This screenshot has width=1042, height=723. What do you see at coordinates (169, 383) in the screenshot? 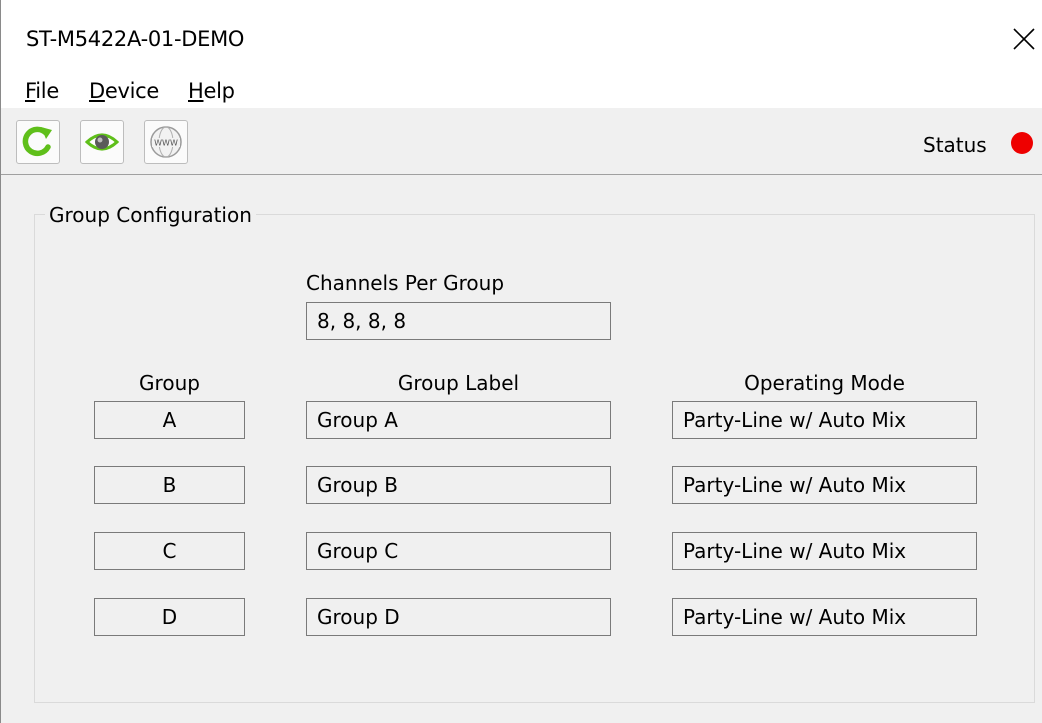
I see `group-column-header: Group` at bounding box center [169, 383].